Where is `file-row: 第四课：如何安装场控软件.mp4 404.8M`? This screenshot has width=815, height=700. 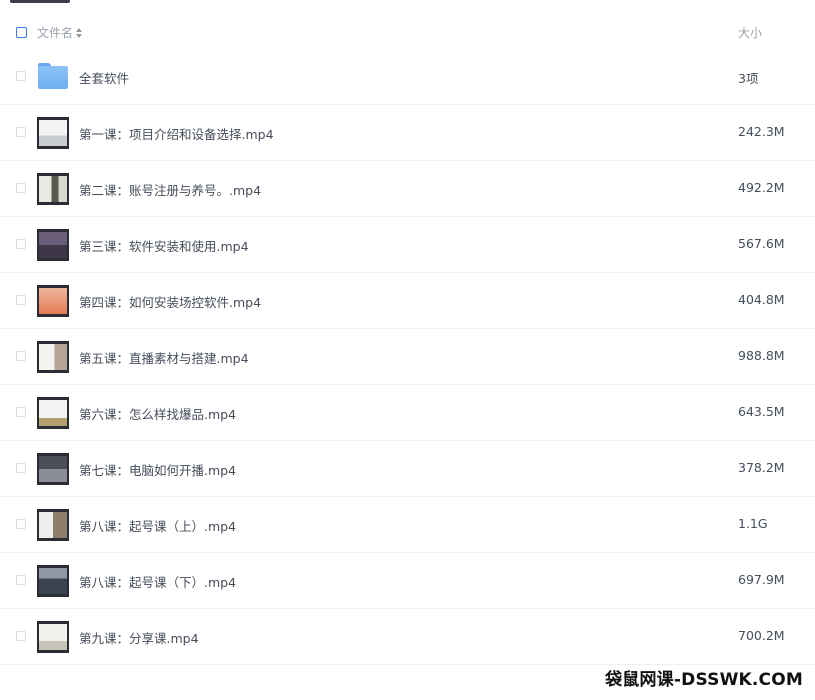 file-row: 第四课：如何安装场控软件.mp4 404.8M is located at coordinates (407, 301).